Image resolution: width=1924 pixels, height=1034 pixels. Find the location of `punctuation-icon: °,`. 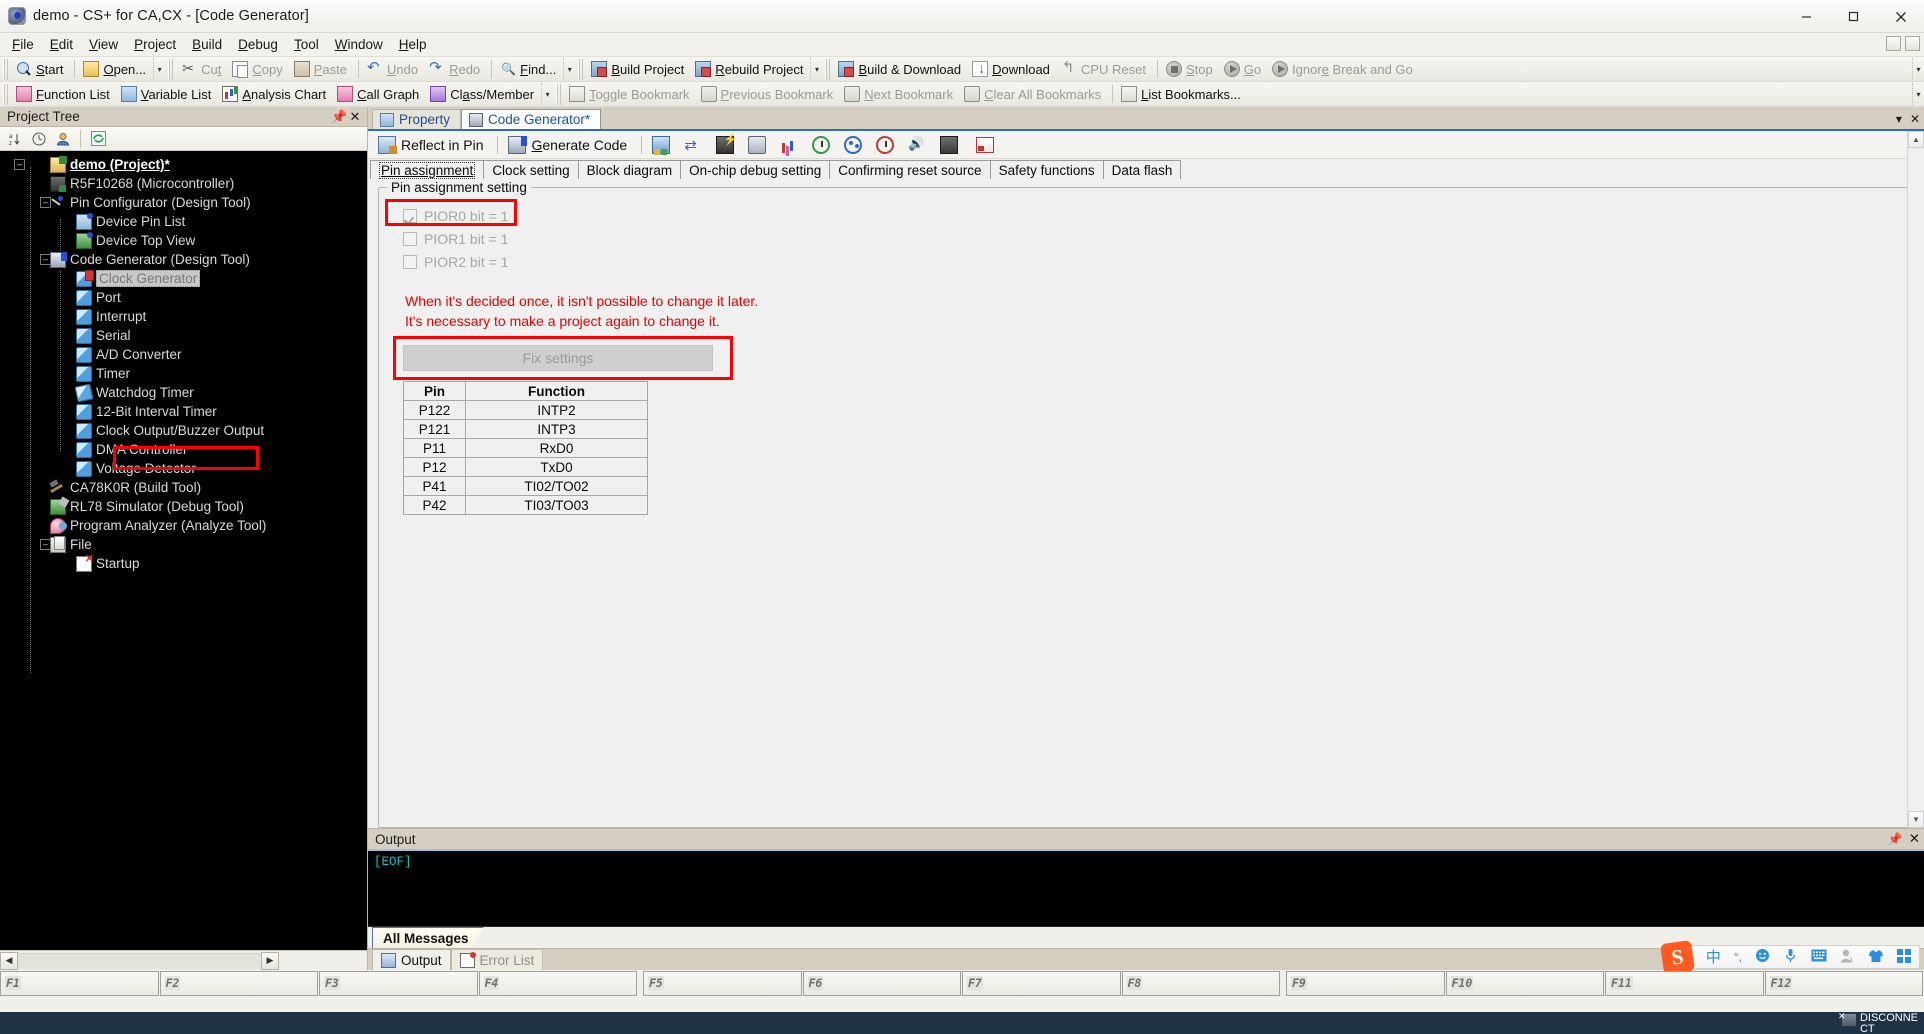

punctuation-icon: °, is located at coordinates (1738, 957).